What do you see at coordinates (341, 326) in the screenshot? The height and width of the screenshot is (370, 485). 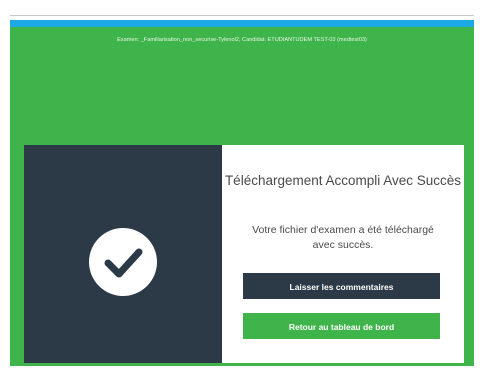 I see `back-to-dashboard-button: Retour au tableau de bord` at bounding box center [341, 326].